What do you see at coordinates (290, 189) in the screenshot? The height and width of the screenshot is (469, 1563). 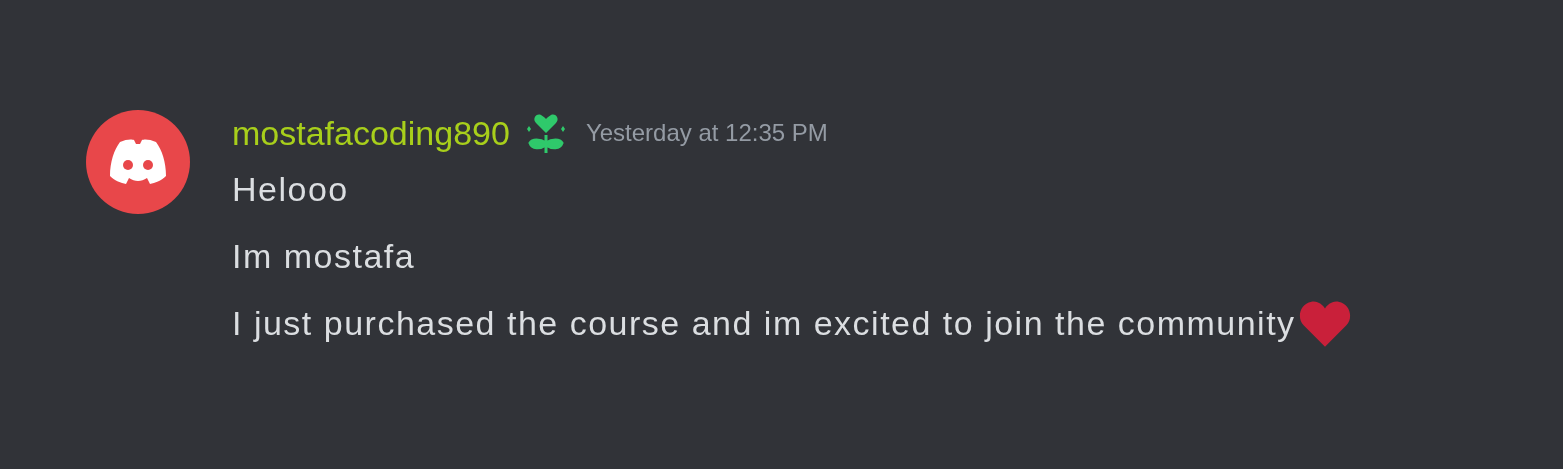 I see `message-text: Helooo` at bounding box center [290, 189].